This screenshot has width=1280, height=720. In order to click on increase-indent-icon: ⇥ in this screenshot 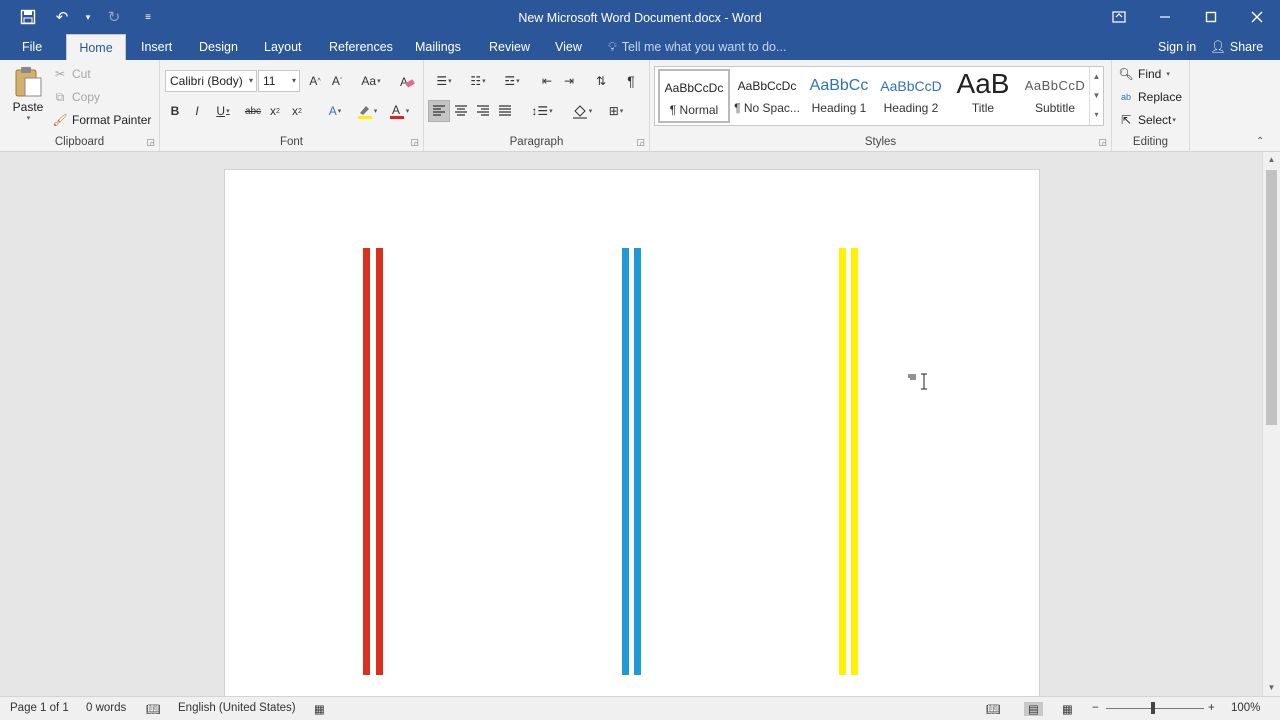, I will do `click(569, 81)`.